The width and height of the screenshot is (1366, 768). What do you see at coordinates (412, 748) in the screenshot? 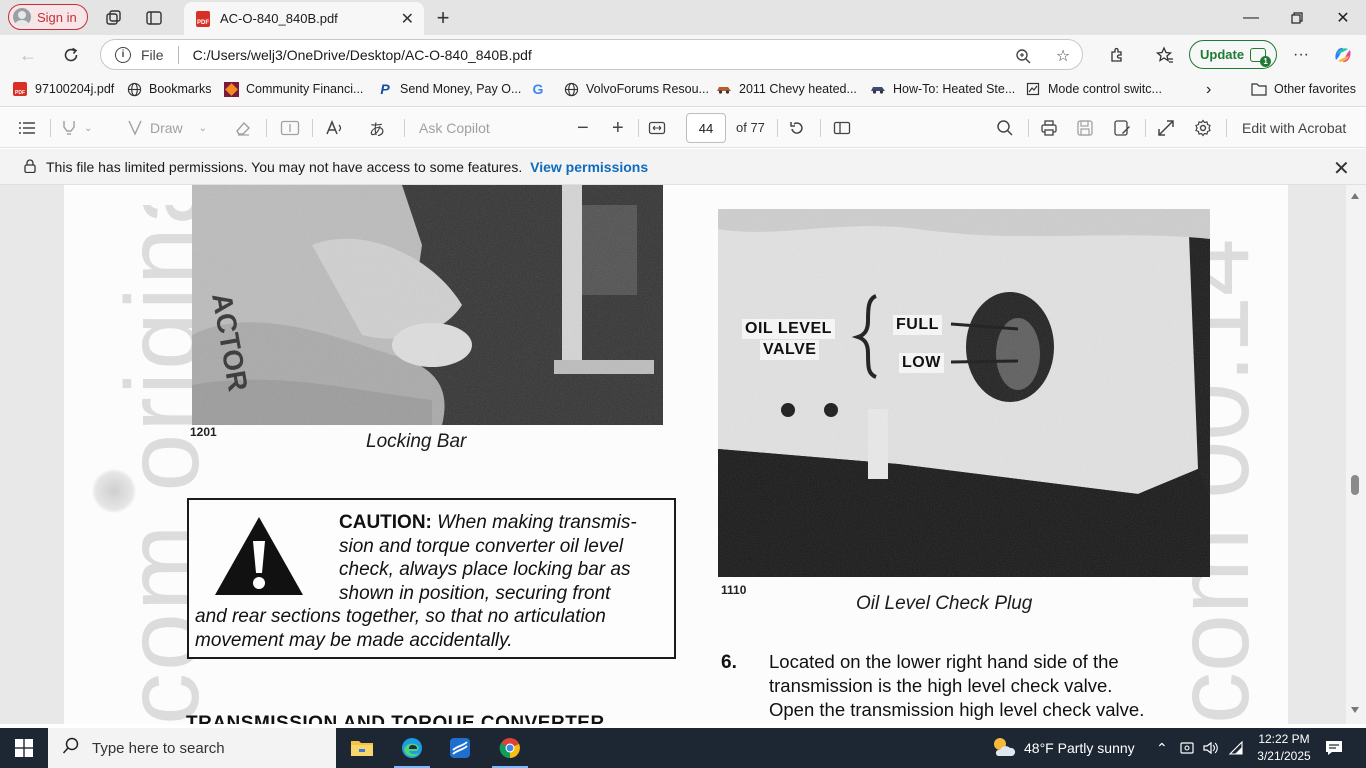
I see `edge-browser-icon` at bounding box center [412, 748].